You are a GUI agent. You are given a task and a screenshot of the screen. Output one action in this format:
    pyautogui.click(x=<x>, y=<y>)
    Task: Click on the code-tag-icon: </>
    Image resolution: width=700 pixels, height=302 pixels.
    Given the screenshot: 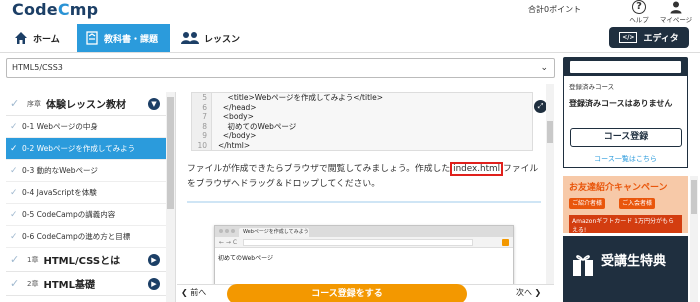 What is the action you would take?
    pyautogui.click(x=628, y=37)
    